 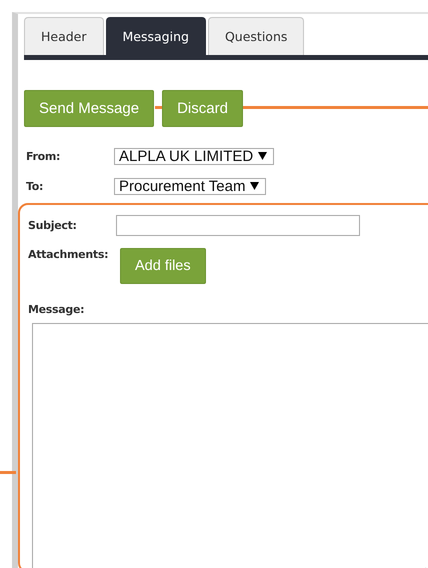 What do you see at coordinates (8, 472) in the screenshot?
I see `callout-line` at bounding box center [8, 472].